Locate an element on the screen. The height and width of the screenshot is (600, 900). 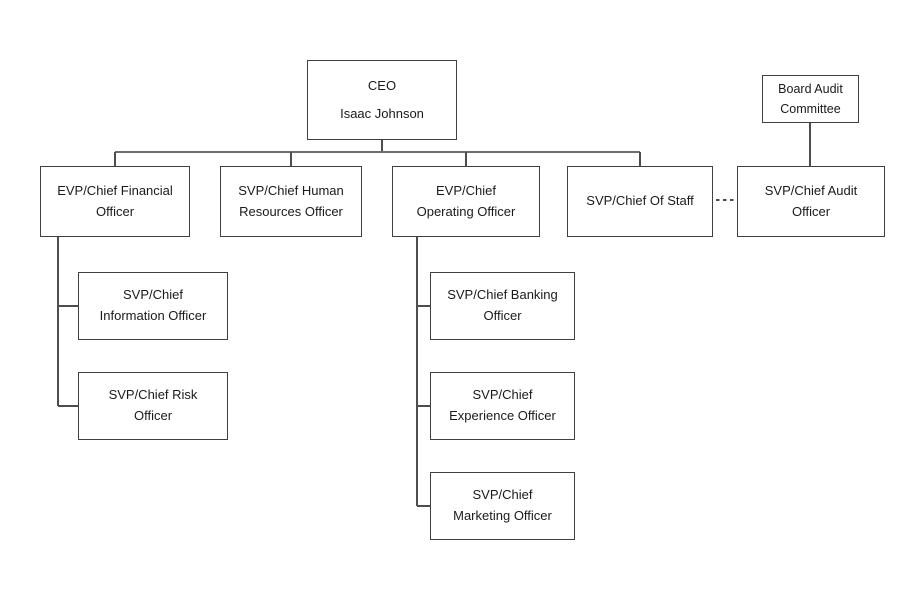
node-svp-chief-risk-officer: SVP/Chief Risk Officer is located at coordinates (153, 406).